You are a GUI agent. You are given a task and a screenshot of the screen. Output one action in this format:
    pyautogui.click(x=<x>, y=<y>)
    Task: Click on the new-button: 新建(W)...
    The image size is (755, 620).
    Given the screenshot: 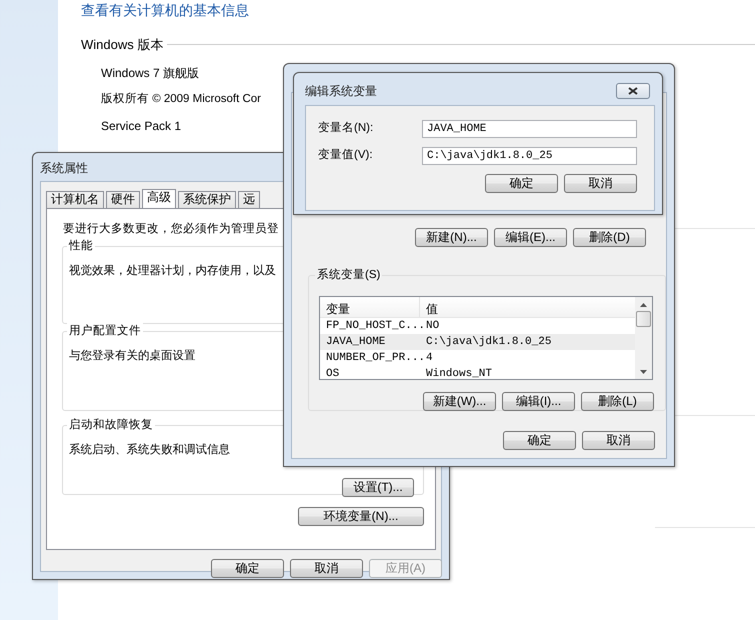 What is the action you would take?
    pyautogui.click(x=459, y=402)
    